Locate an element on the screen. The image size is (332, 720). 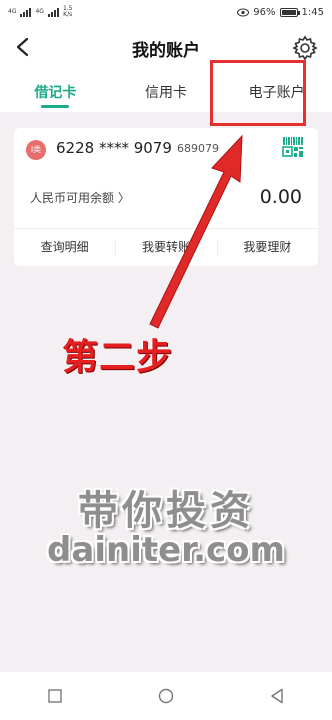
watermark-url: dainiter.com is located at coordinates (166, 550).